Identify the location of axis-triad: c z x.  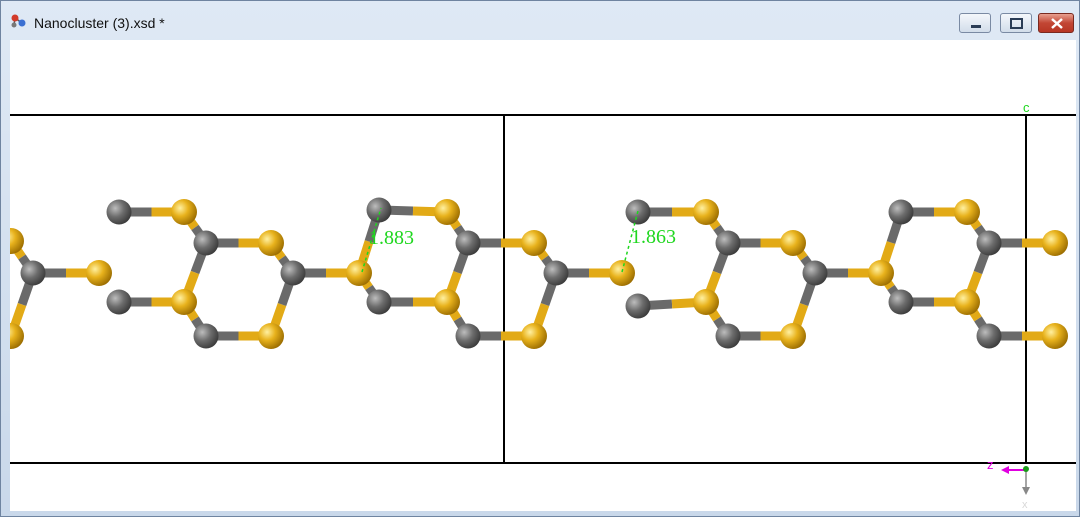
(1008, 305).